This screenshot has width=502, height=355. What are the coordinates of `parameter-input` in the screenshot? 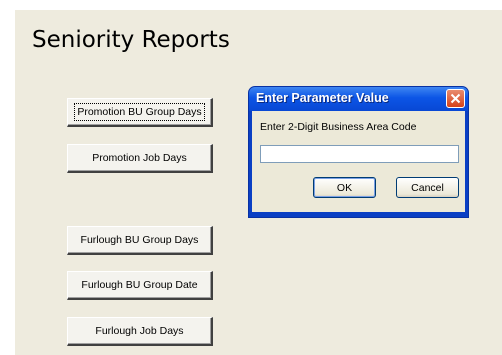 It's located at (359, 154).